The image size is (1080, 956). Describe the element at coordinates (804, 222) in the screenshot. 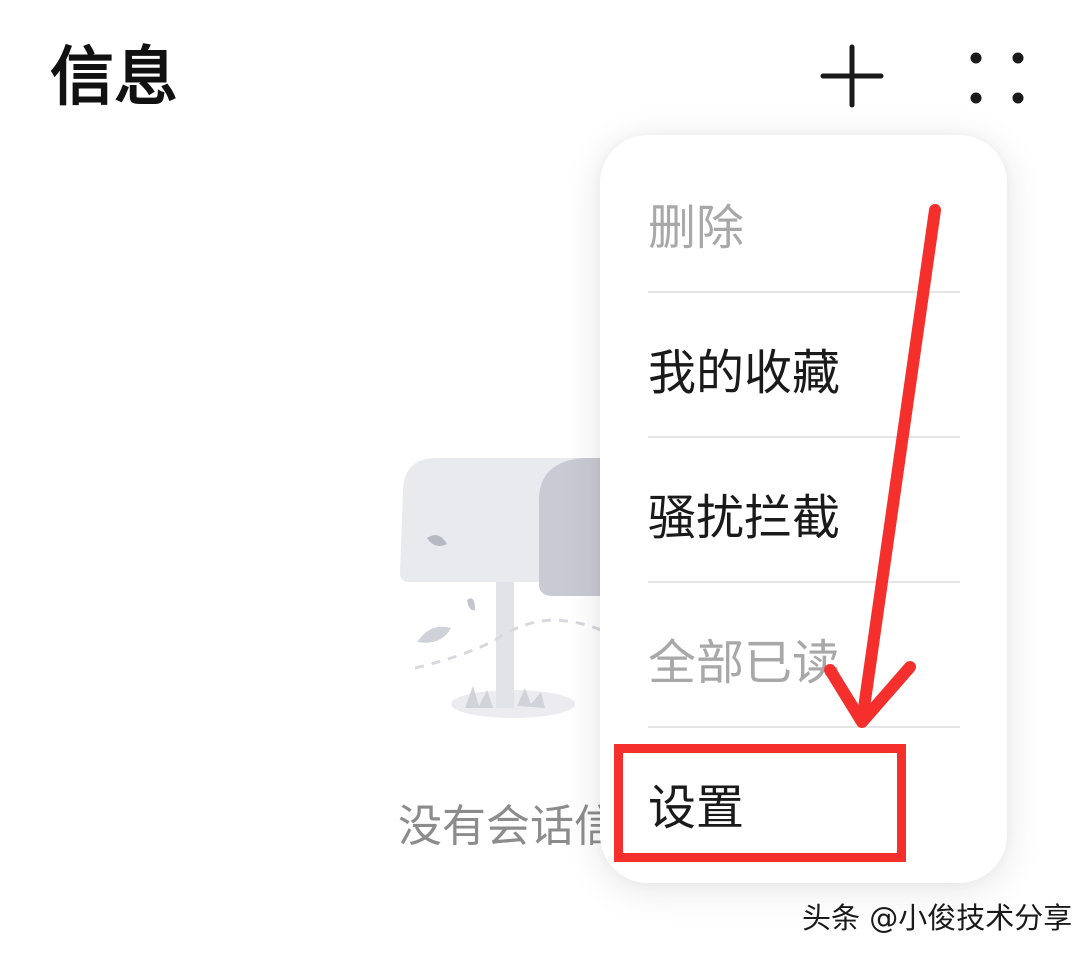

I see `menu-item-delete: 删除` at that location.